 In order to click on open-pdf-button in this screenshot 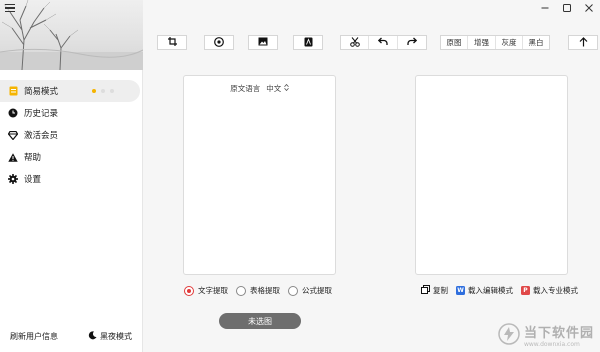, I will do `click(308, 42)`.